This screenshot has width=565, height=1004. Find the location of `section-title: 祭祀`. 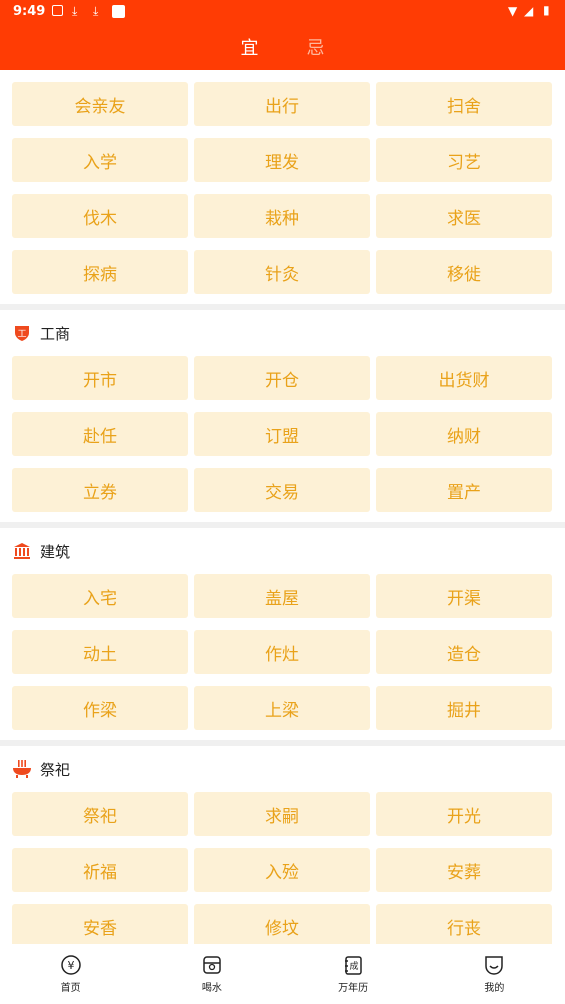

section-title: 祭祀 is located at coordinates (55, 769).